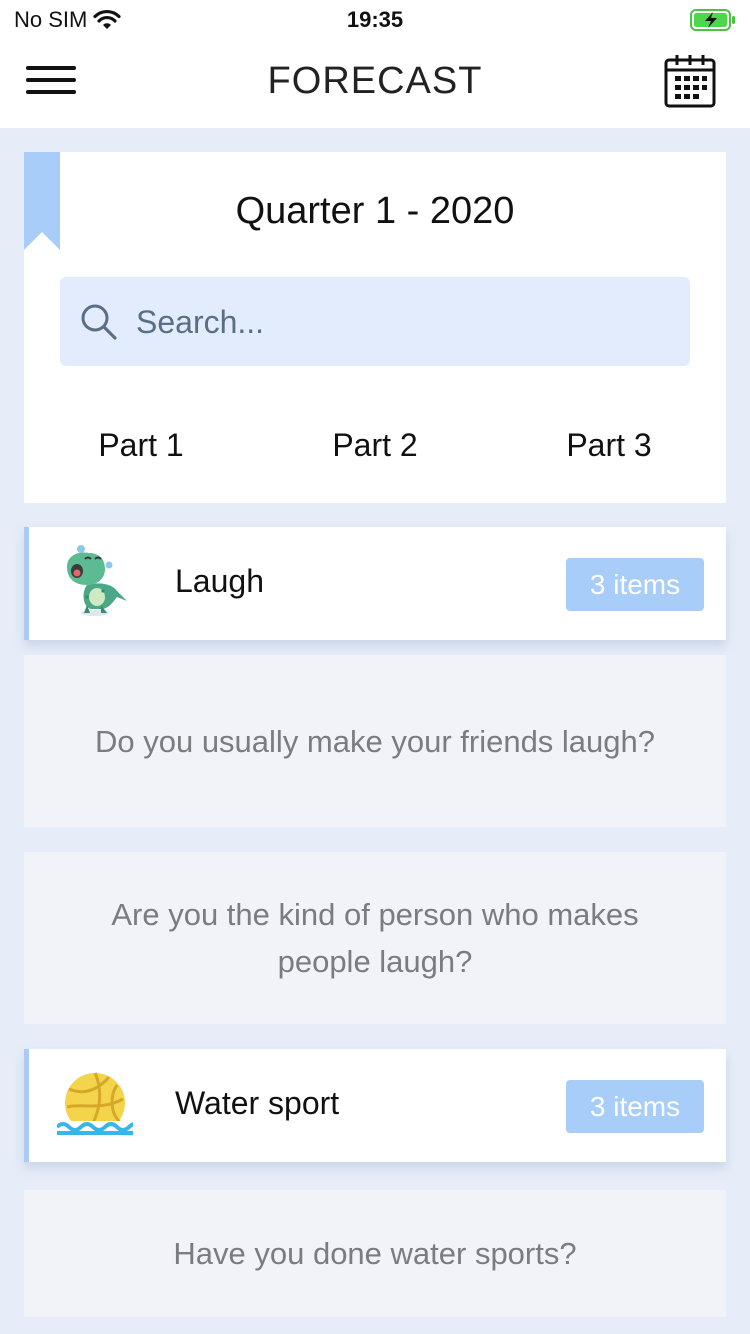 Image resolution: width=750 pixels, height=1334 pixels. What do you see at coordinates (712, 20) in the screenshot?
I see `battery-charging-icon` at bounding box center [712, 20].